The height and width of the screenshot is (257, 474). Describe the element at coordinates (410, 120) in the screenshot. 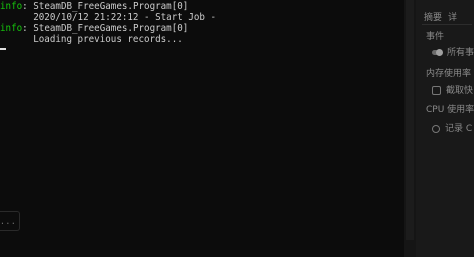

I see `scrollbar-thumb` at that location.